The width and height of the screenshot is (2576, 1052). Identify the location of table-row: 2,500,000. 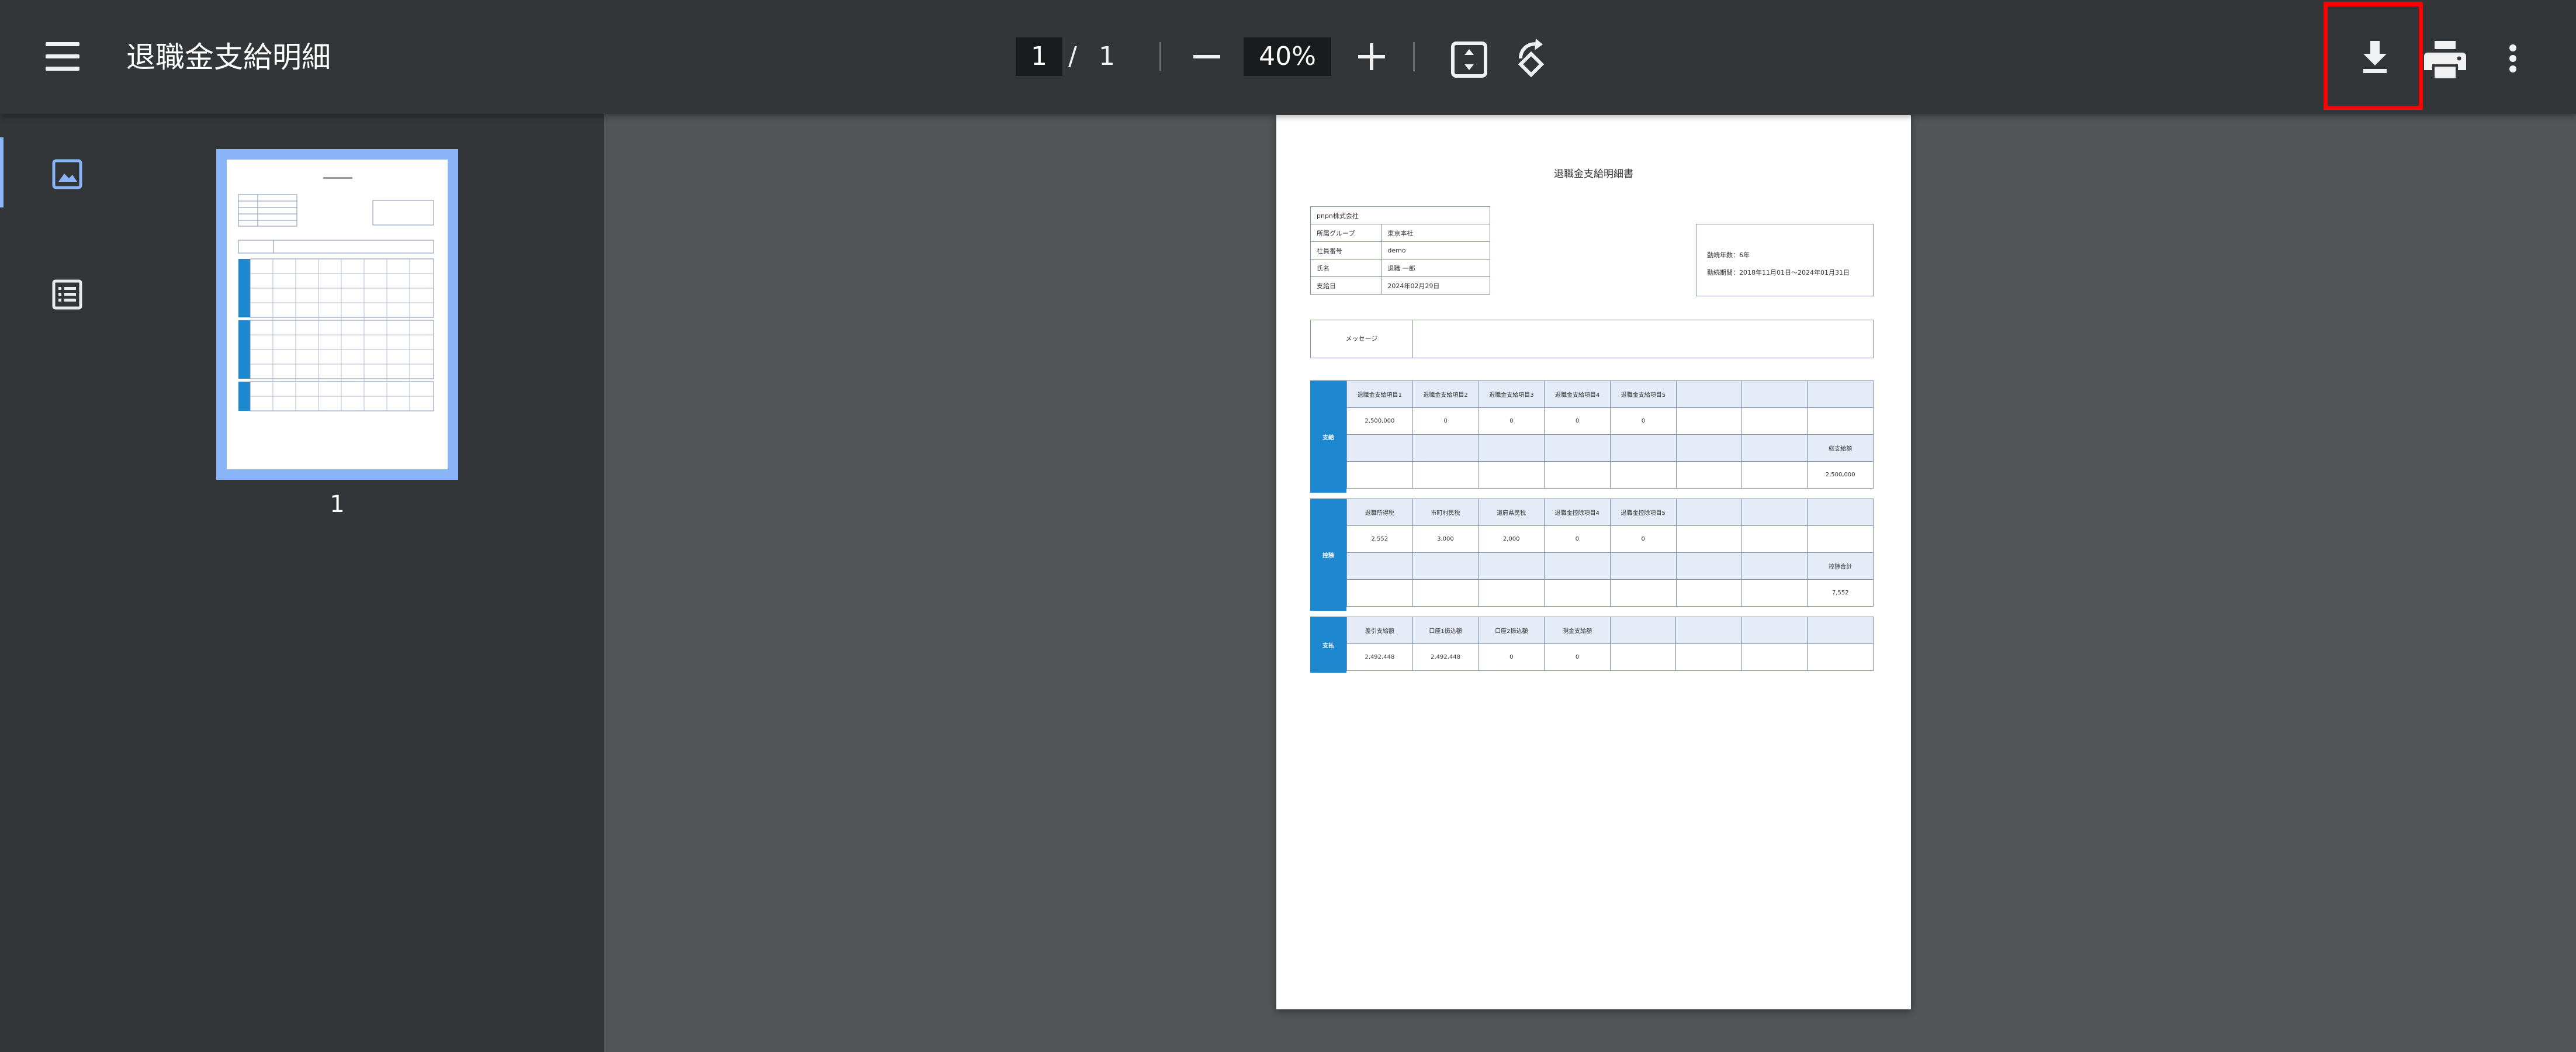
(1610, 475).